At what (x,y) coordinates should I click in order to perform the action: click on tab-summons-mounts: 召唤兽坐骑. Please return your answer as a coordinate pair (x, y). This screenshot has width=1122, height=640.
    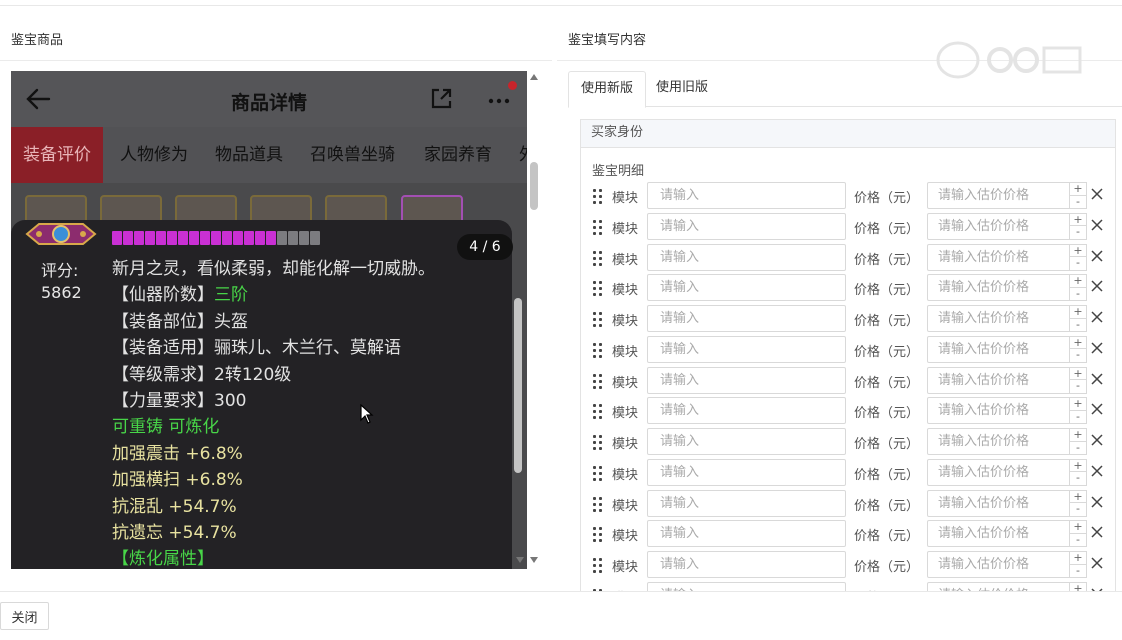
    Looking at the image, I should click on (352, 155).